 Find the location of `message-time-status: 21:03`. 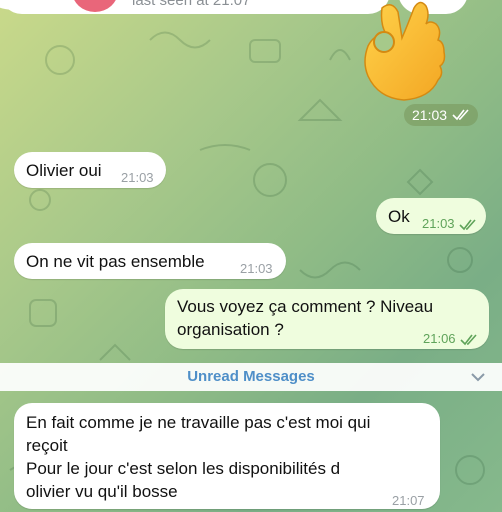

message-time-status: 21:03 is located at coordinates (449, 224).